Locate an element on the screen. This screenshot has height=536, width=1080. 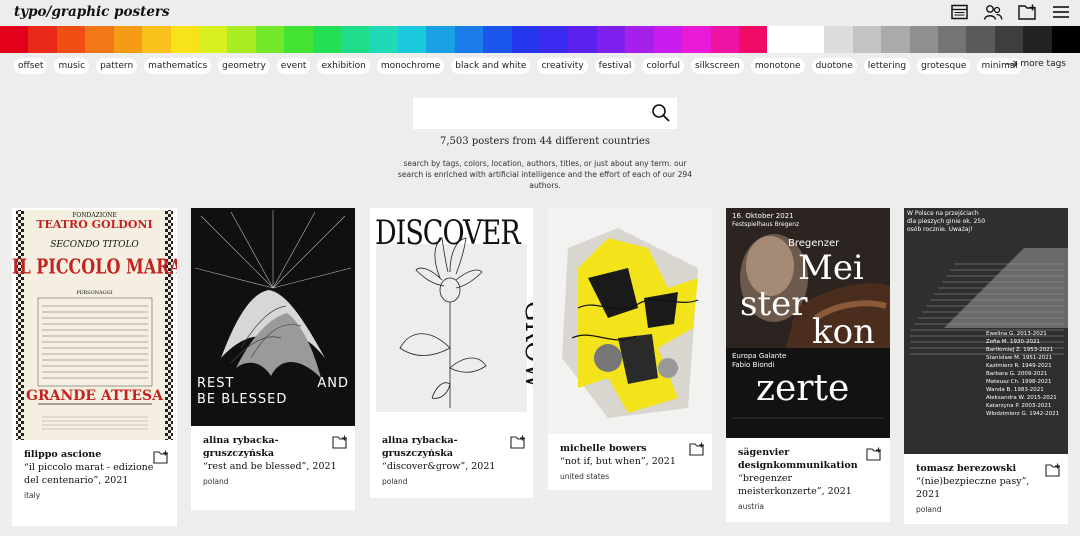
authors-icon is located at coordinates (993, 12).